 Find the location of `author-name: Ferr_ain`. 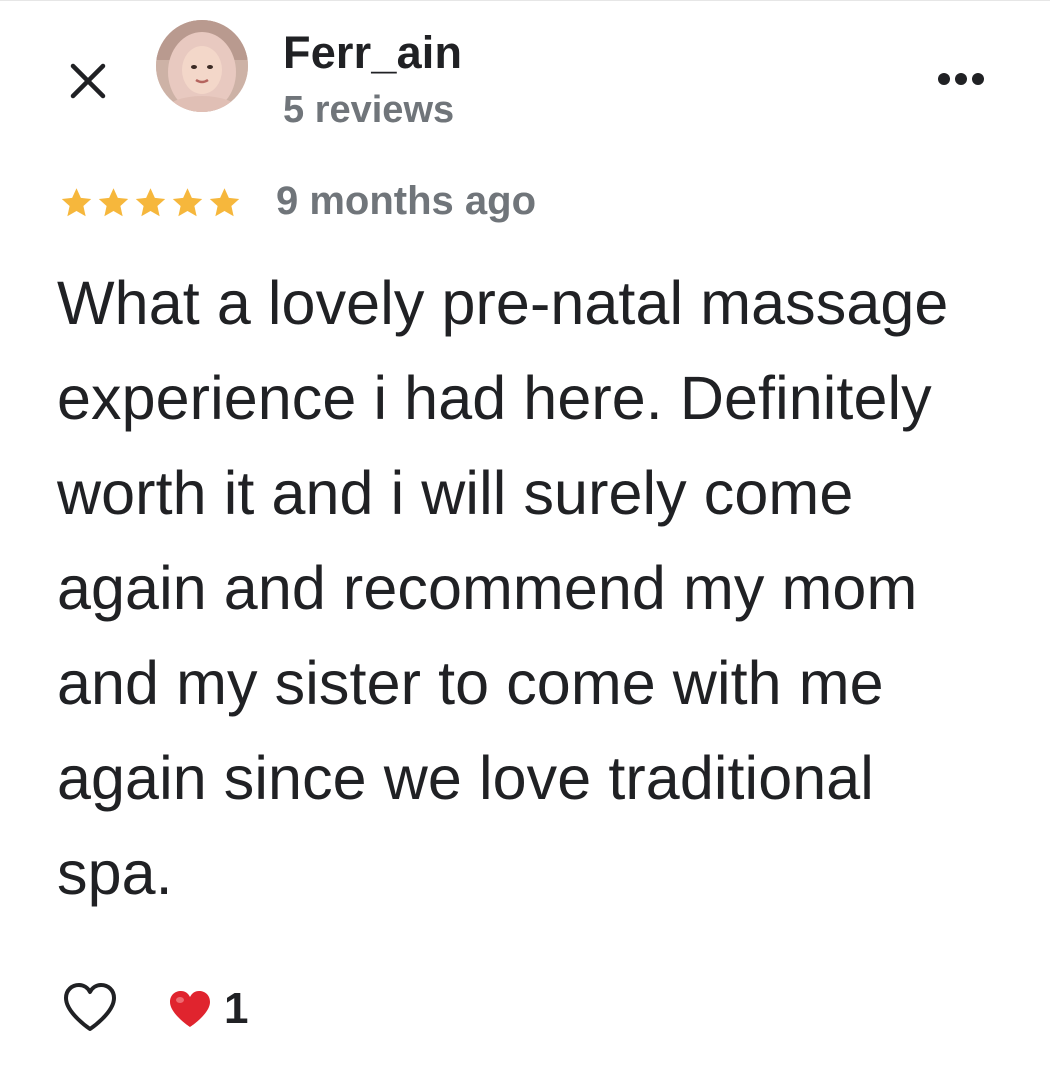

author-name: Ferr_ain is located at coordinates (372, 53).